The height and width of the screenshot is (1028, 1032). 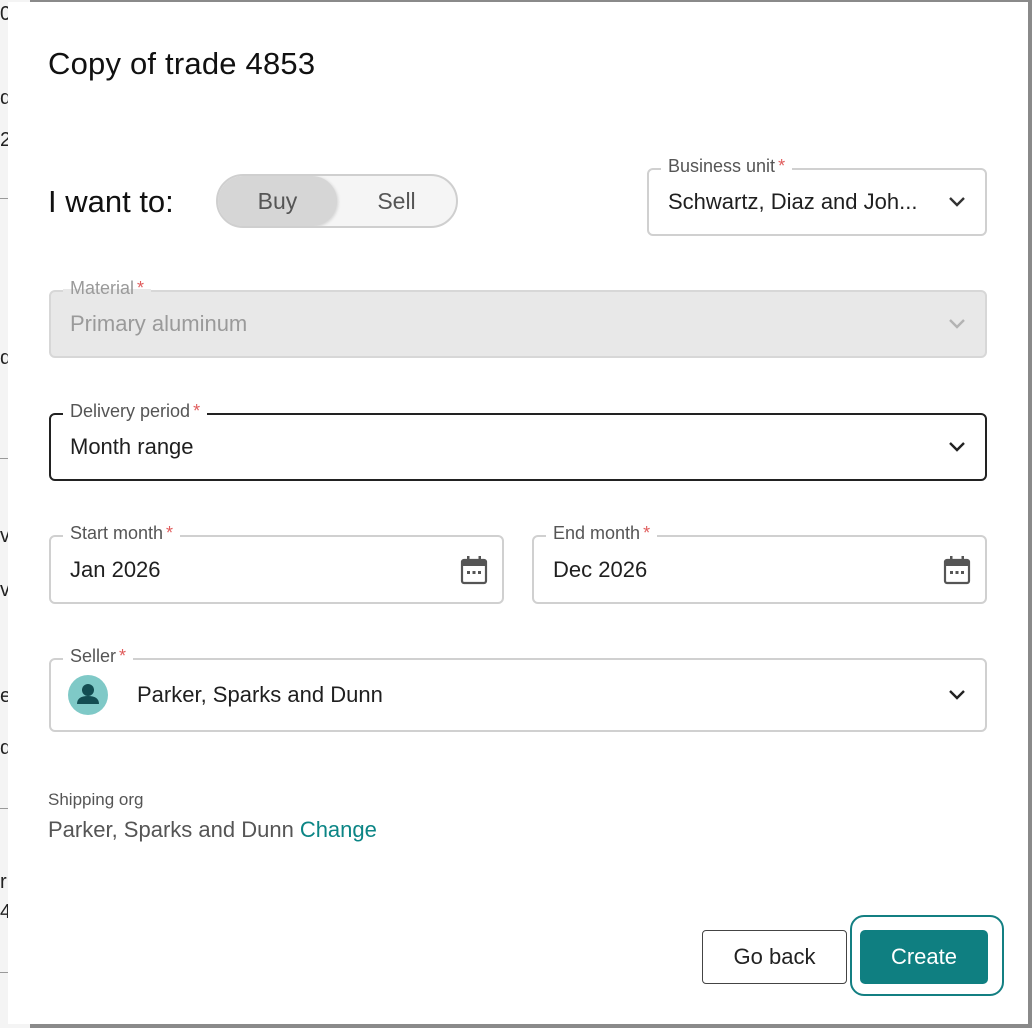 I want to click on toggle-buy: Buy, so click(x=277, y=201).